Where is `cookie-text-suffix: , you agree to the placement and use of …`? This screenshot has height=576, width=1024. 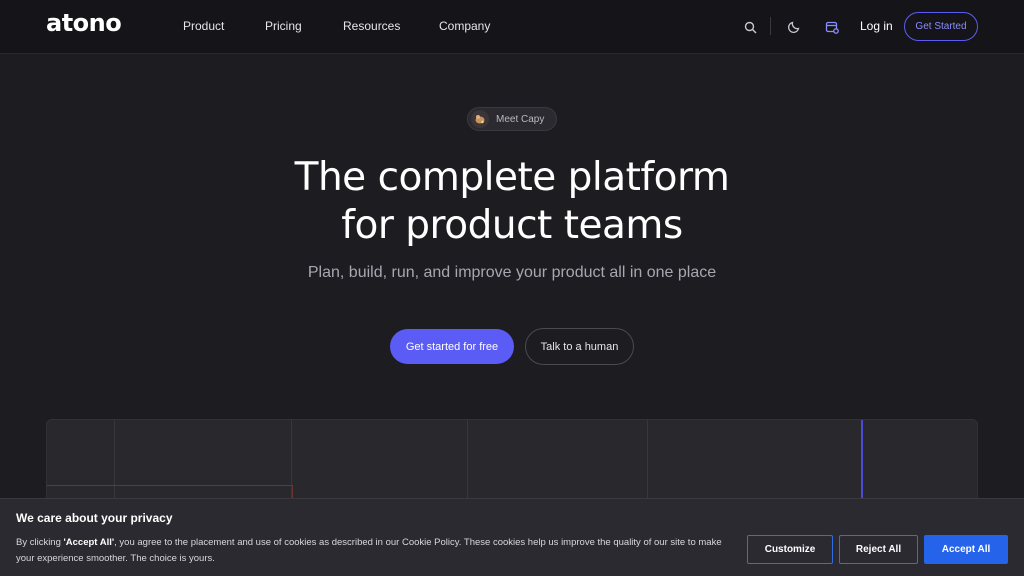
cookie-text-suffix: , you agree to the placement and use of … is located at coordinates (369, 550).